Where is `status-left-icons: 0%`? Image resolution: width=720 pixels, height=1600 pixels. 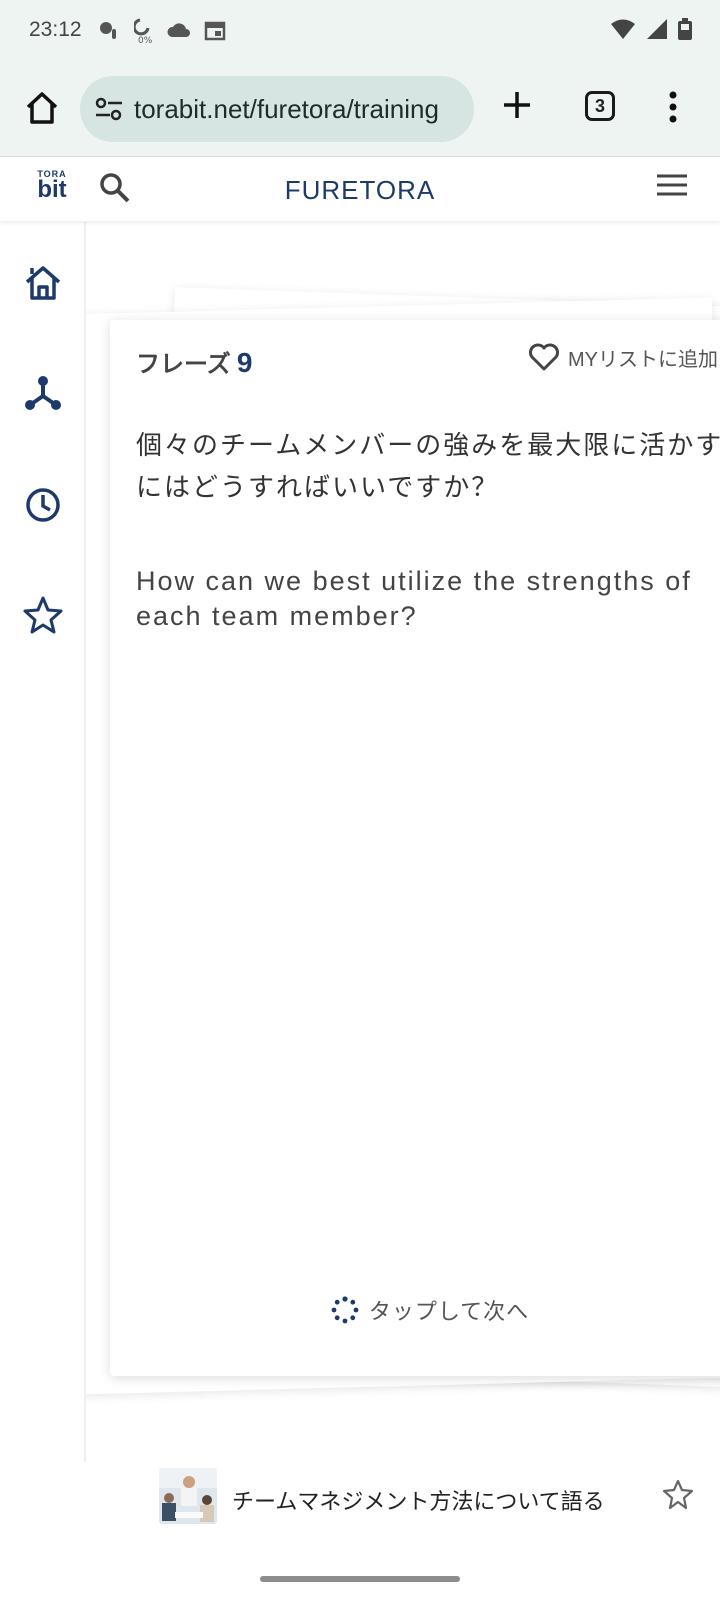 status-left-icons: 0% is located at coordinates (162, 31).